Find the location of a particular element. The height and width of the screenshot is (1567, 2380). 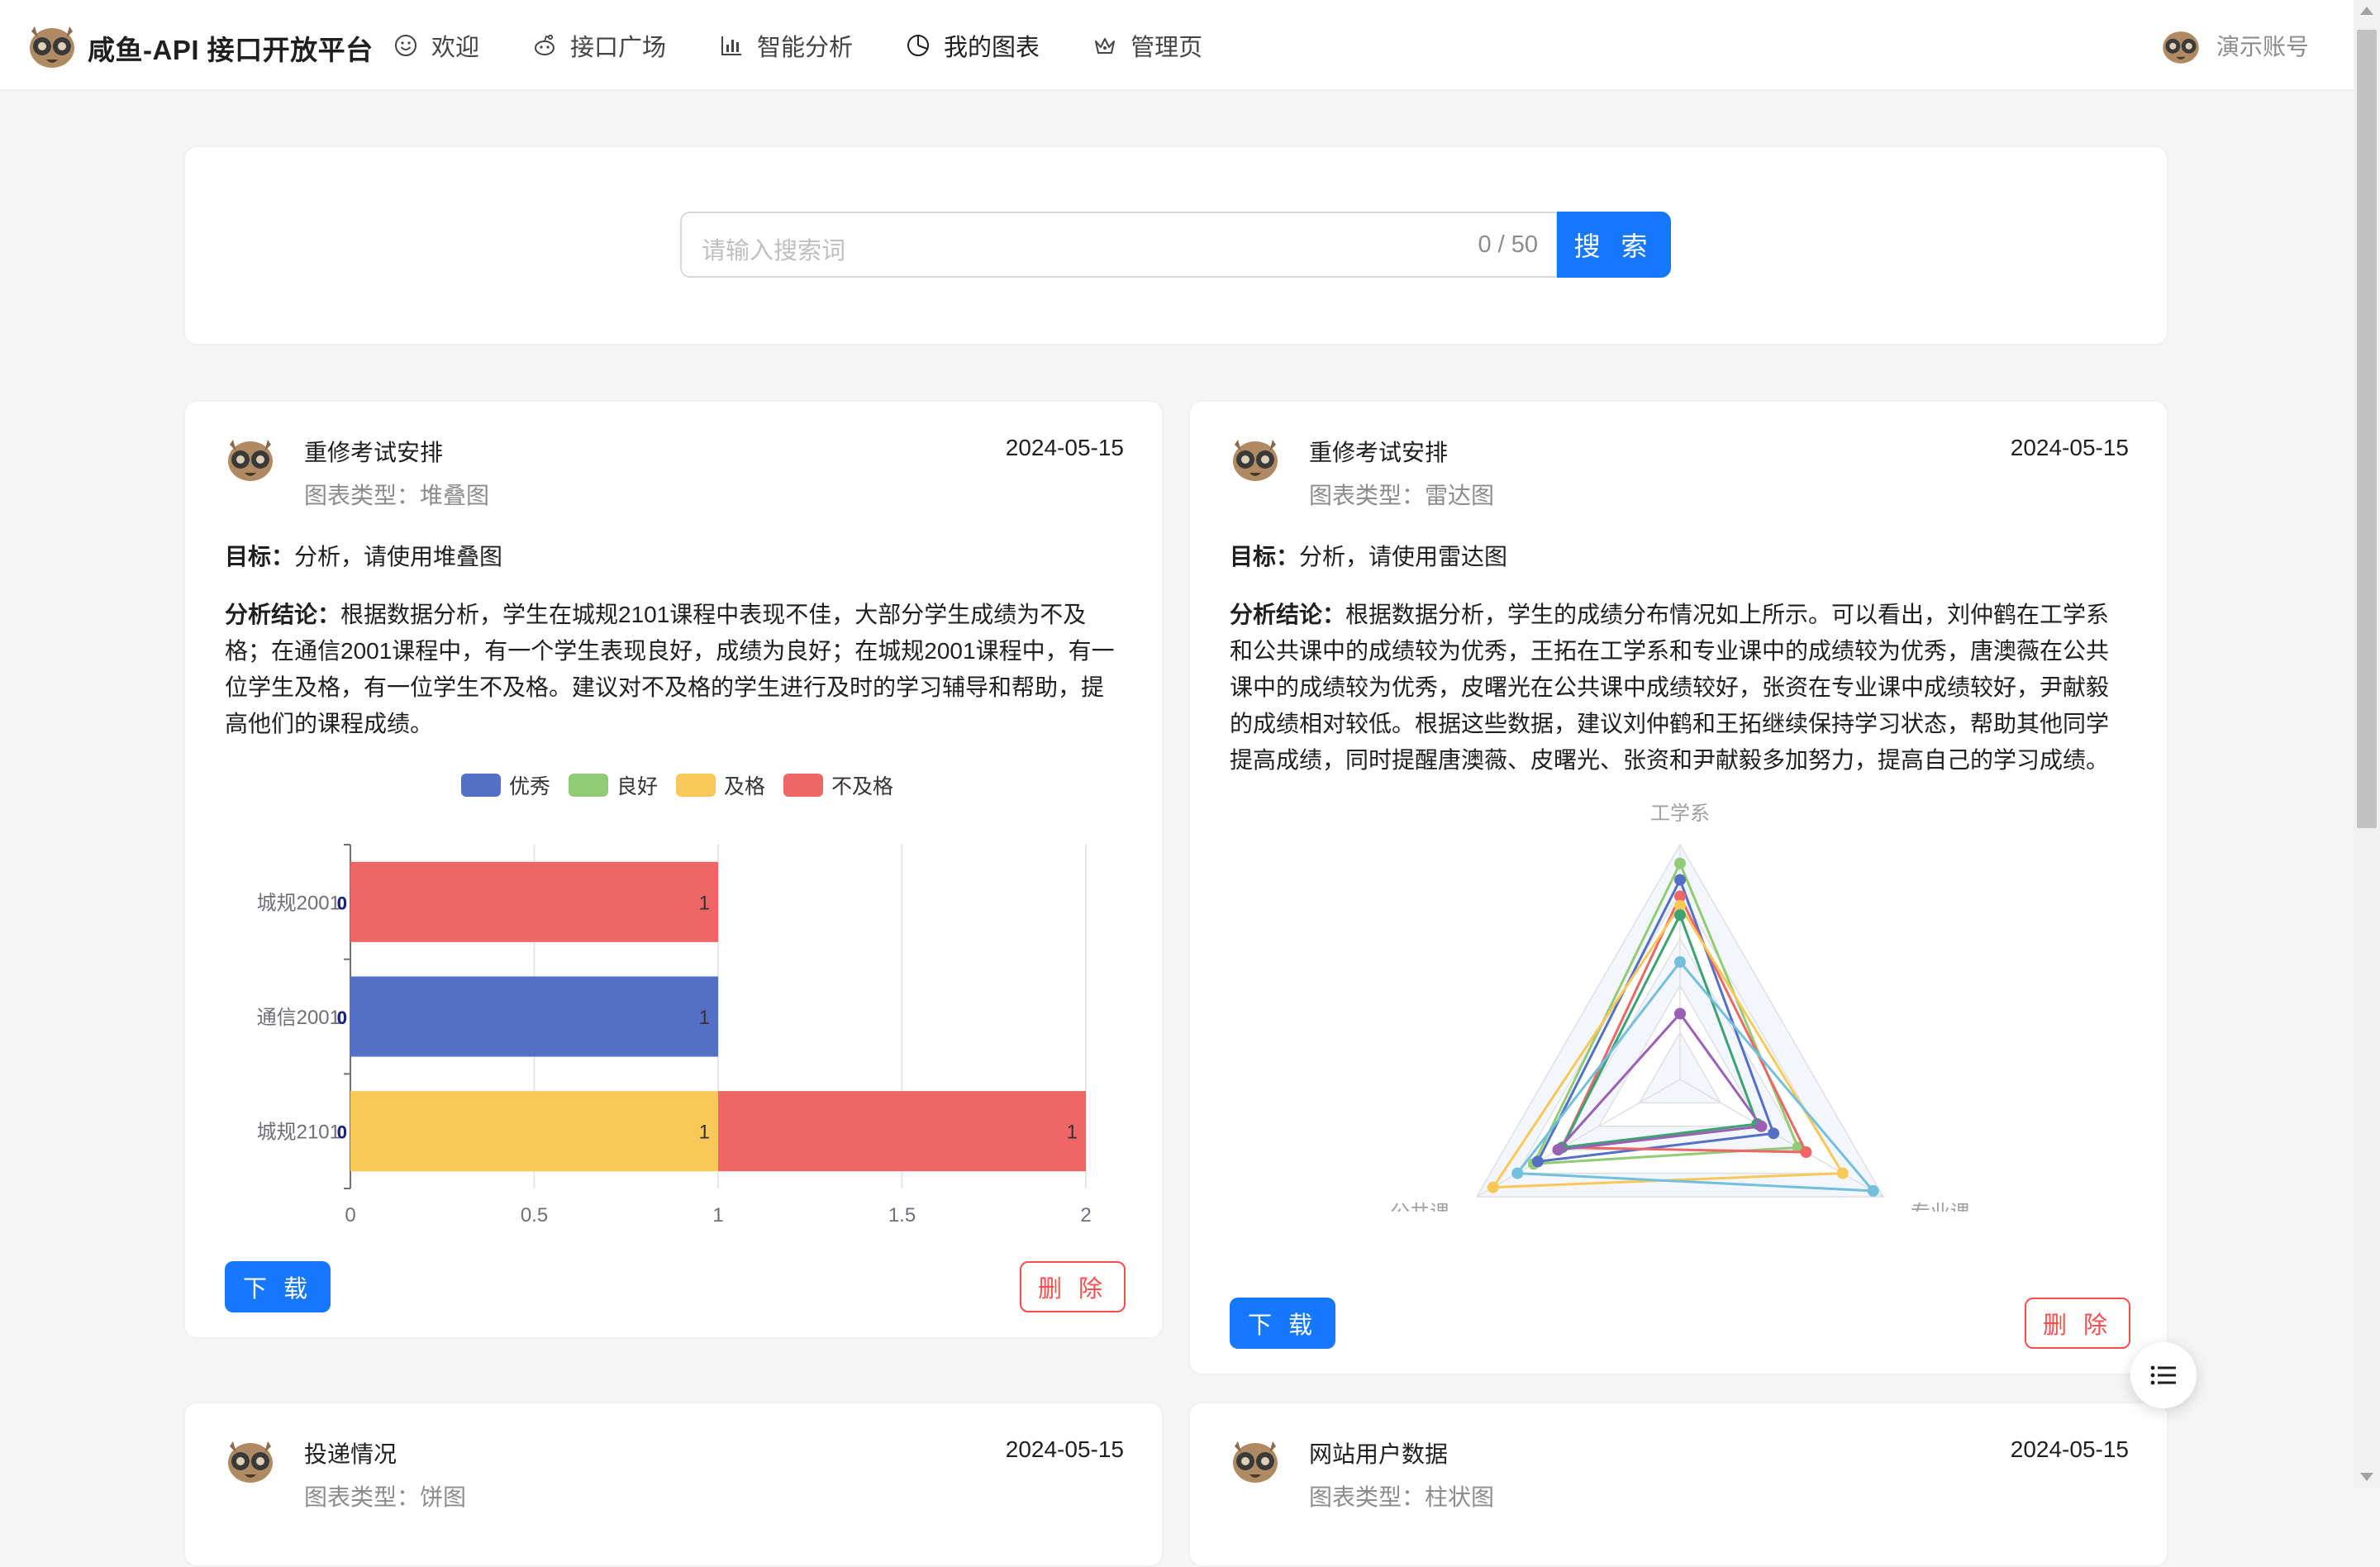

x-tick-label: 2 is located at coordinates (1085, 1215).